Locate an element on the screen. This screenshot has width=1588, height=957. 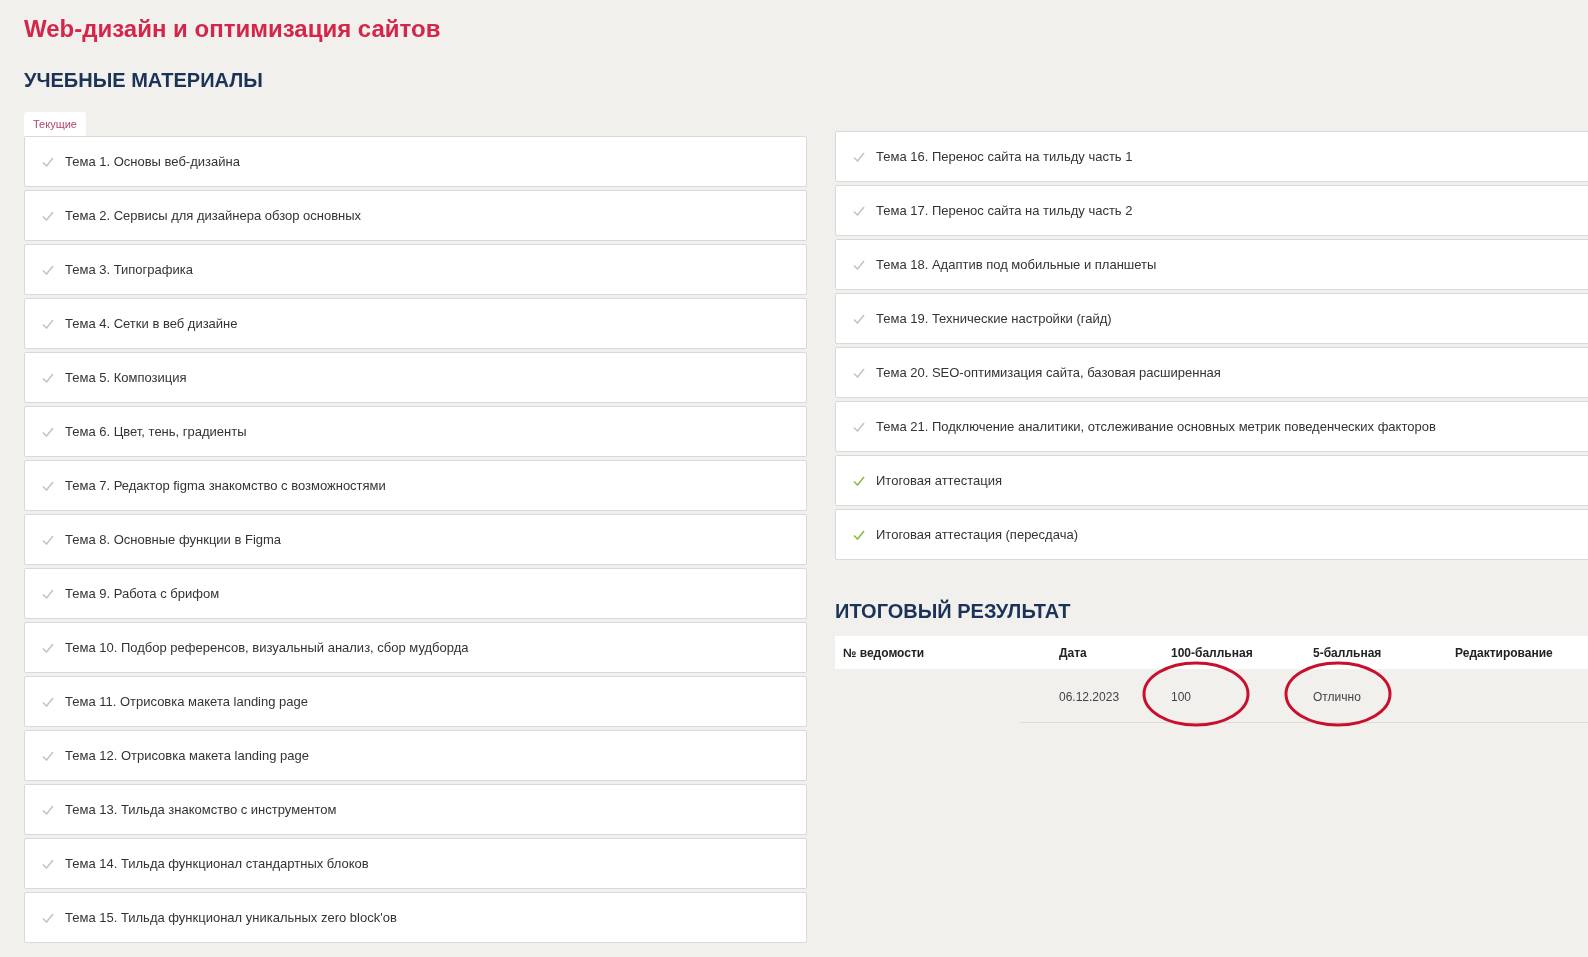
topic-item: Тема 13. Тильда знакомство с инструментом is located at coordinates (415, 809).